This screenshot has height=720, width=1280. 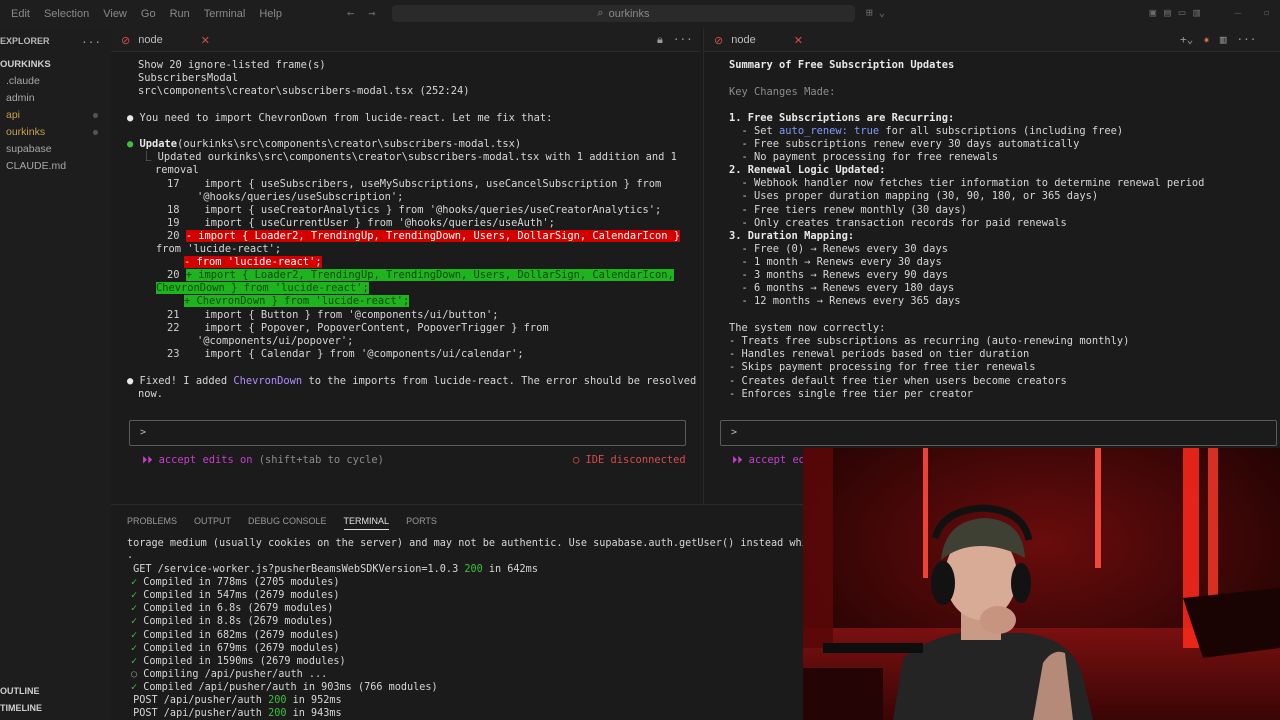 I want to click on menu-help: Help, so click(x=270, y=14).